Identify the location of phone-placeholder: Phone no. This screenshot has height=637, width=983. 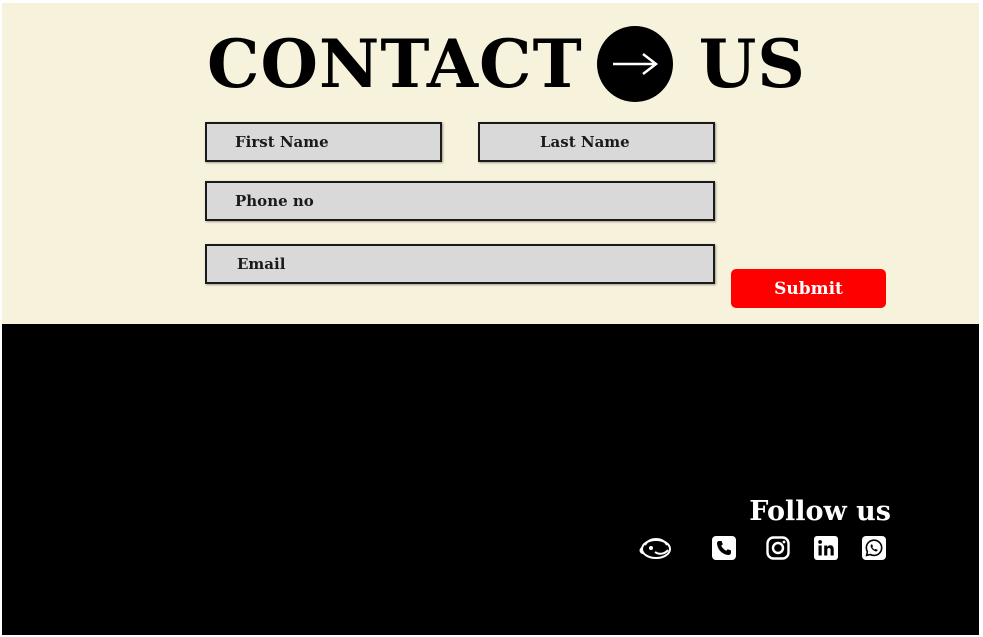
(274, 201).